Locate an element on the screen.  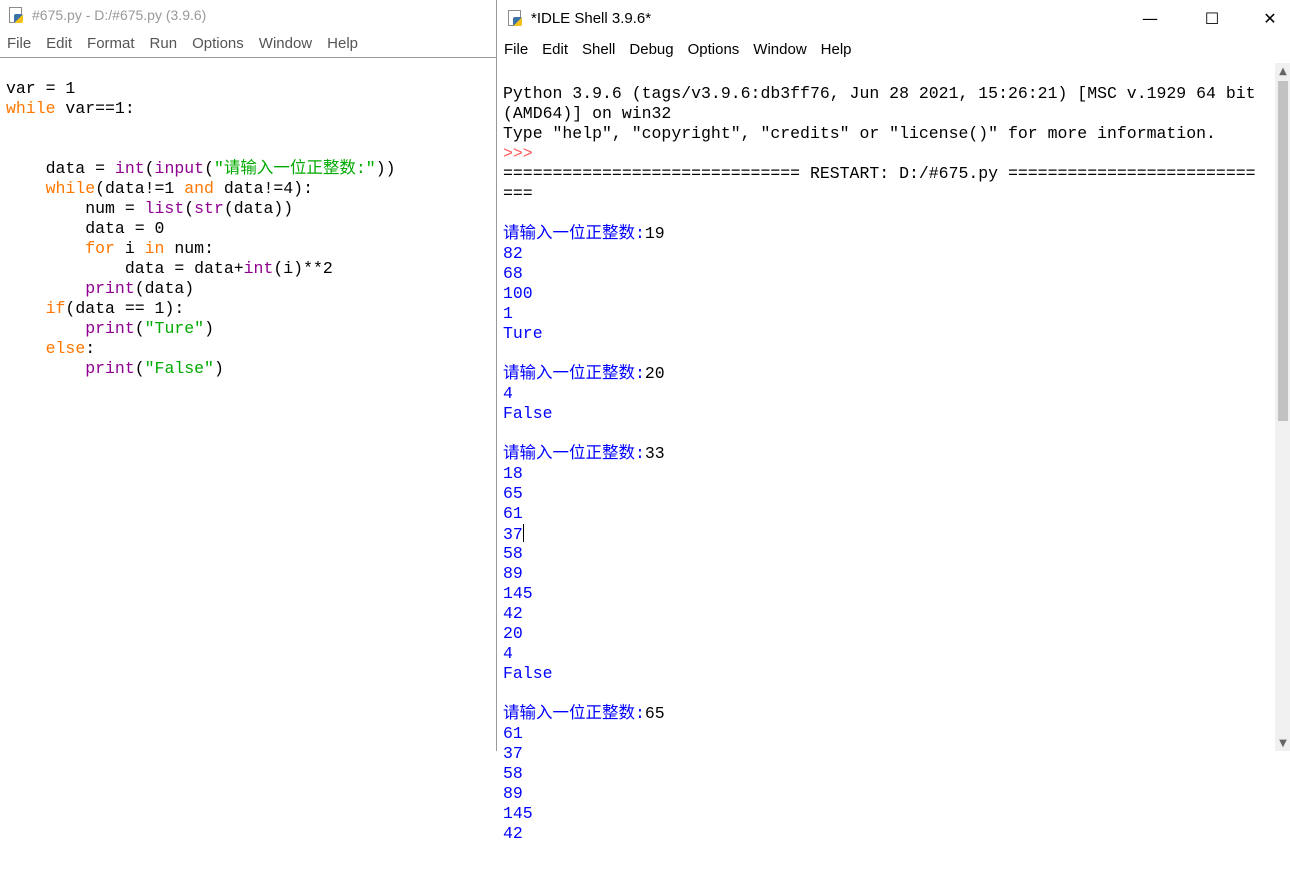
shell-banner-line: (AMD64)] on win32 is located at coordinates (587, 113).